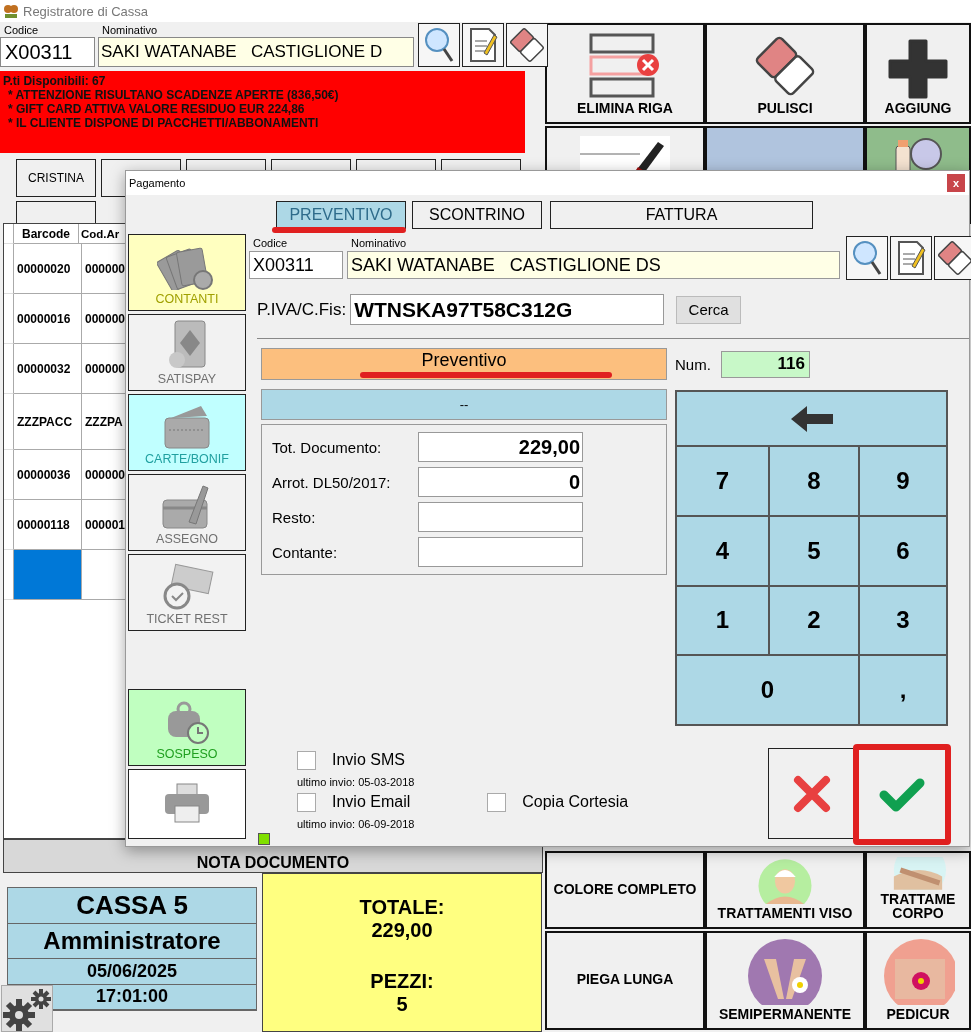 Image resolution: width=971 pixels, height=1032 pixels. Describe the element at coordinates (302, 309) in the screenshot. I see `tax-id-label: P.IVA/C.Fis:` at that location.